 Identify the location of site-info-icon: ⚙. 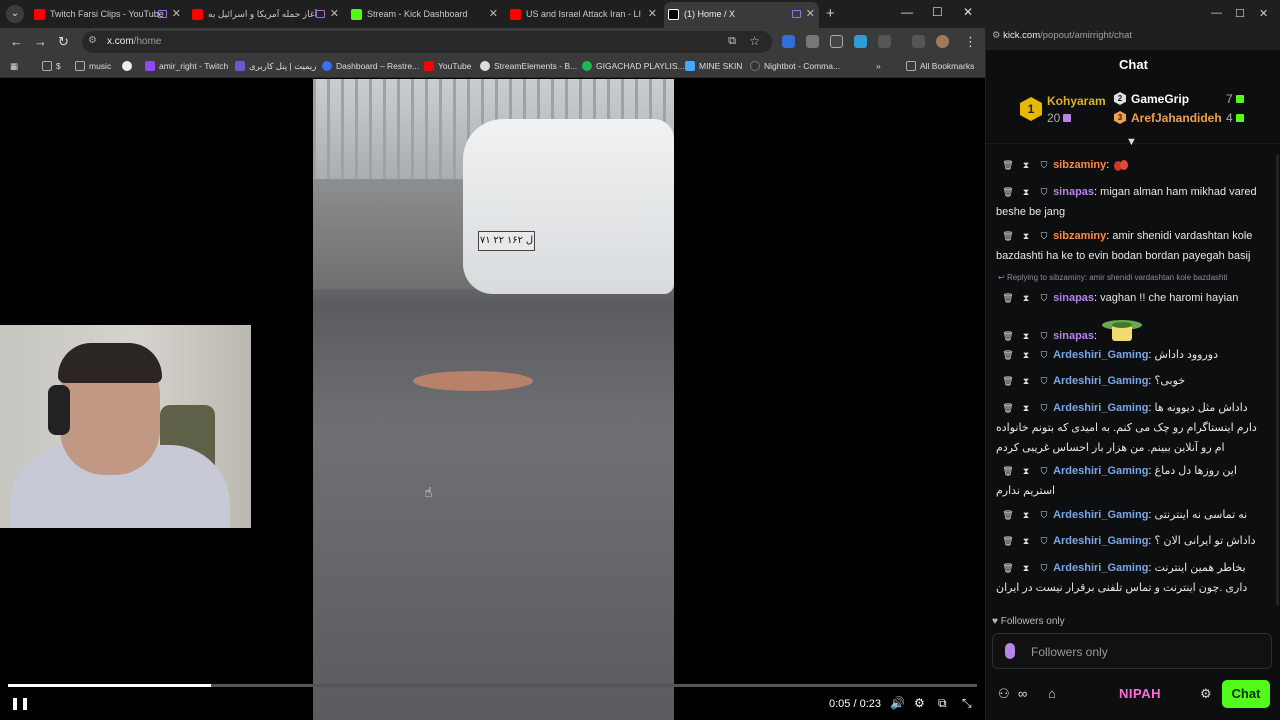
(92, 40).